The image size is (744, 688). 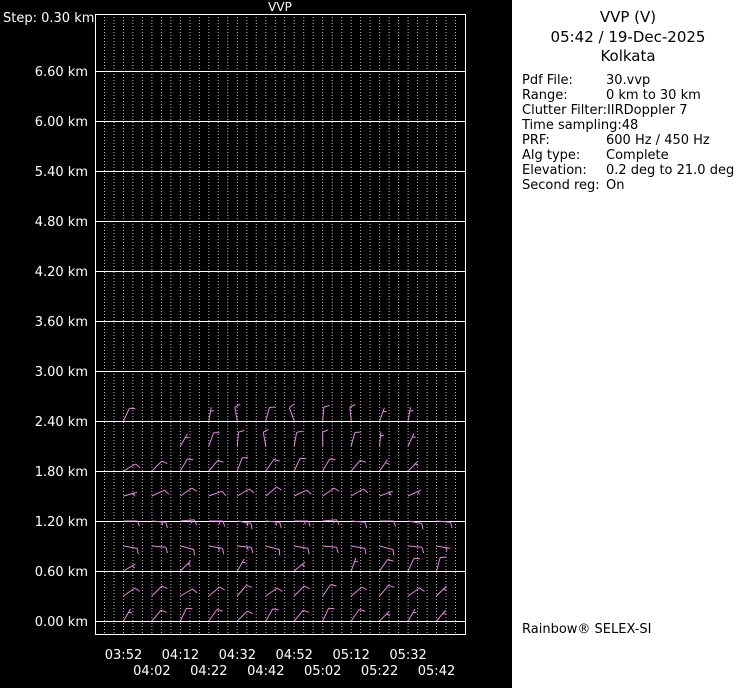 What do you see at coordinates (658, 140) in the screenshot?
I see `parameter-value: 600 Hz / 450 Hz` at bounding box center [658, 140].